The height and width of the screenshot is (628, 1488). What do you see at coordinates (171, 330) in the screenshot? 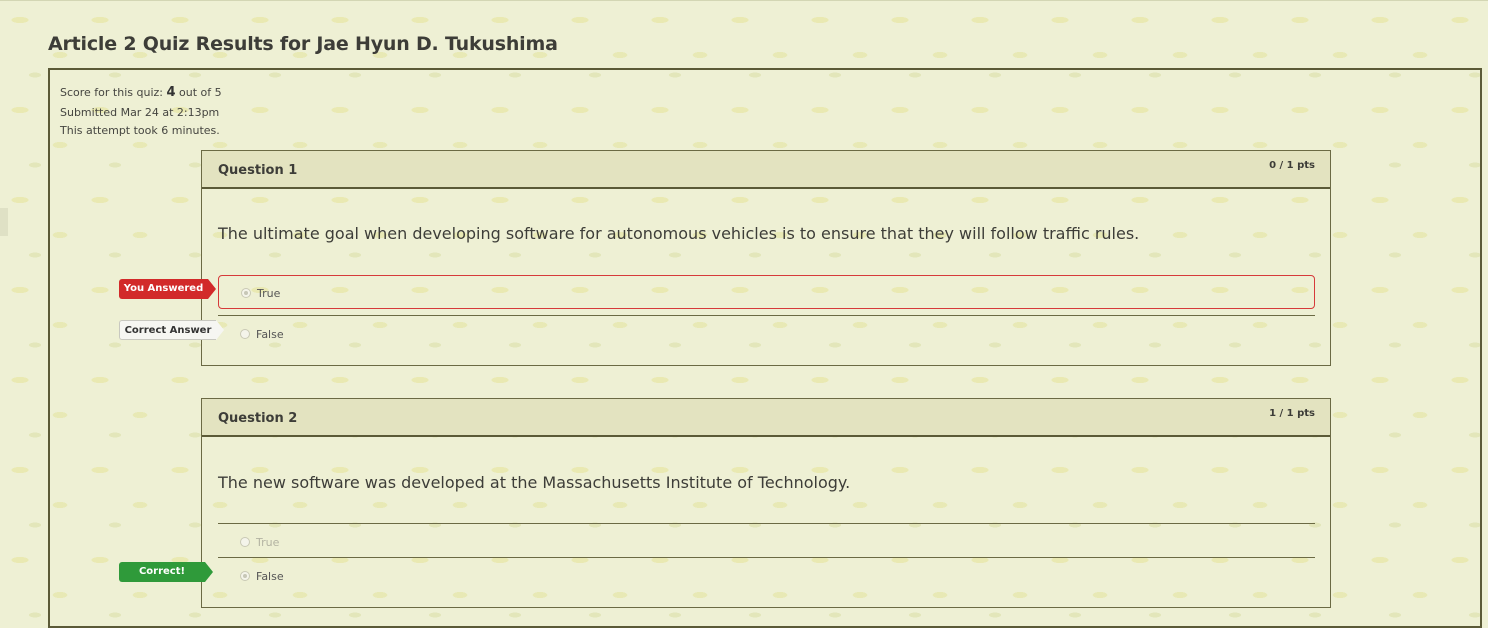
I see `correct-answer-flag: Correct Answer` at bounding box center [171, 330].